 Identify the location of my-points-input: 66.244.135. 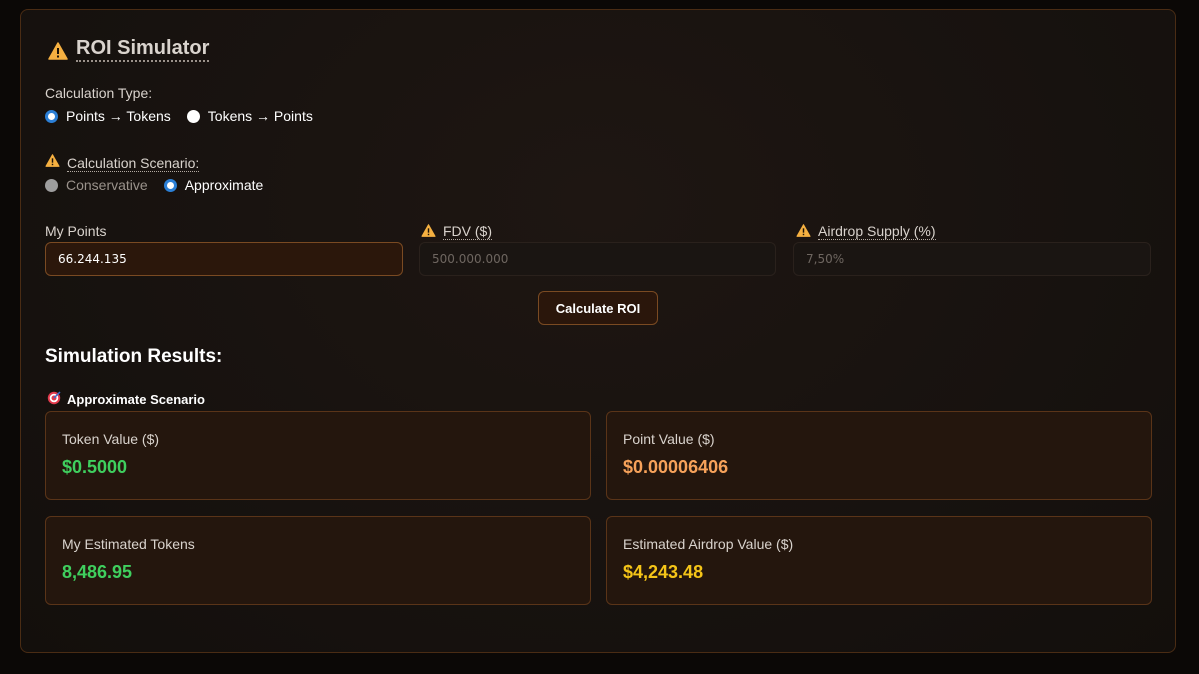
(224, 259).